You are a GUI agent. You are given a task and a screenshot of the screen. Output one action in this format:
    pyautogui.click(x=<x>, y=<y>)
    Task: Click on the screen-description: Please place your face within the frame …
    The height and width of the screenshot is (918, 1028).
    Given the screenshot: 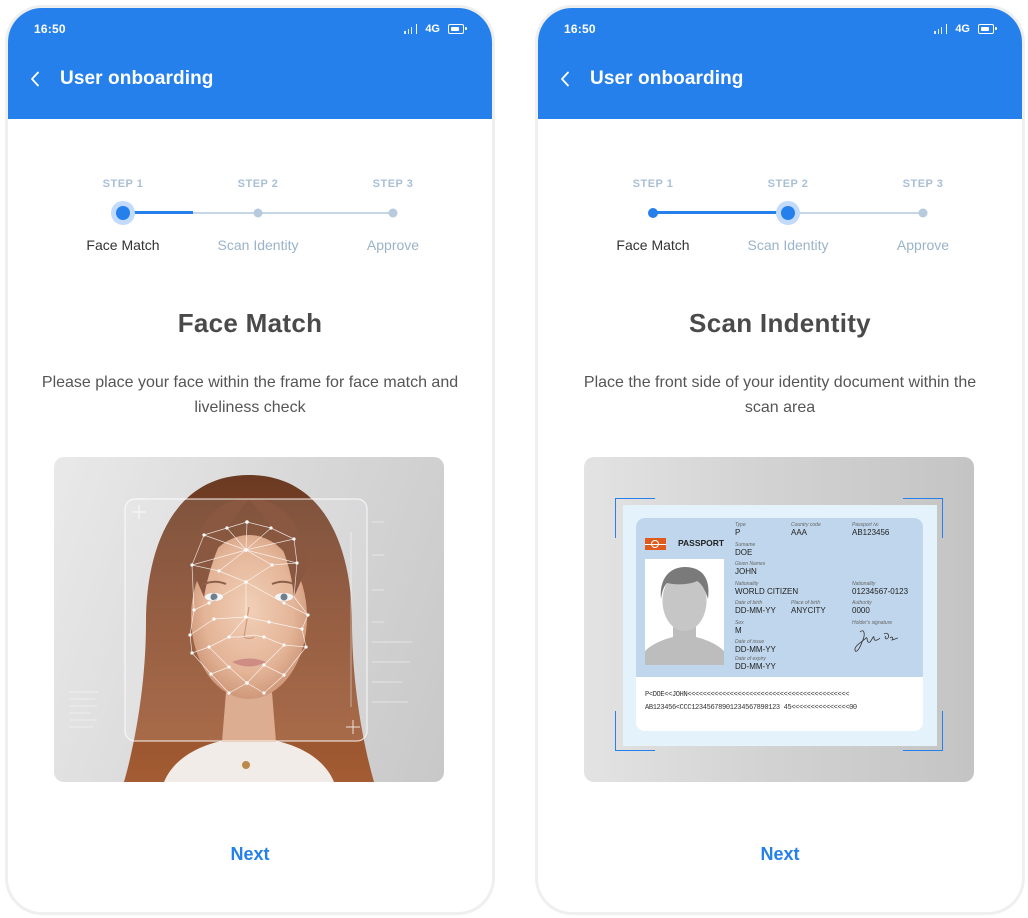 What is the action you would take?
    pyautogui.click(x=250, y=395)
    